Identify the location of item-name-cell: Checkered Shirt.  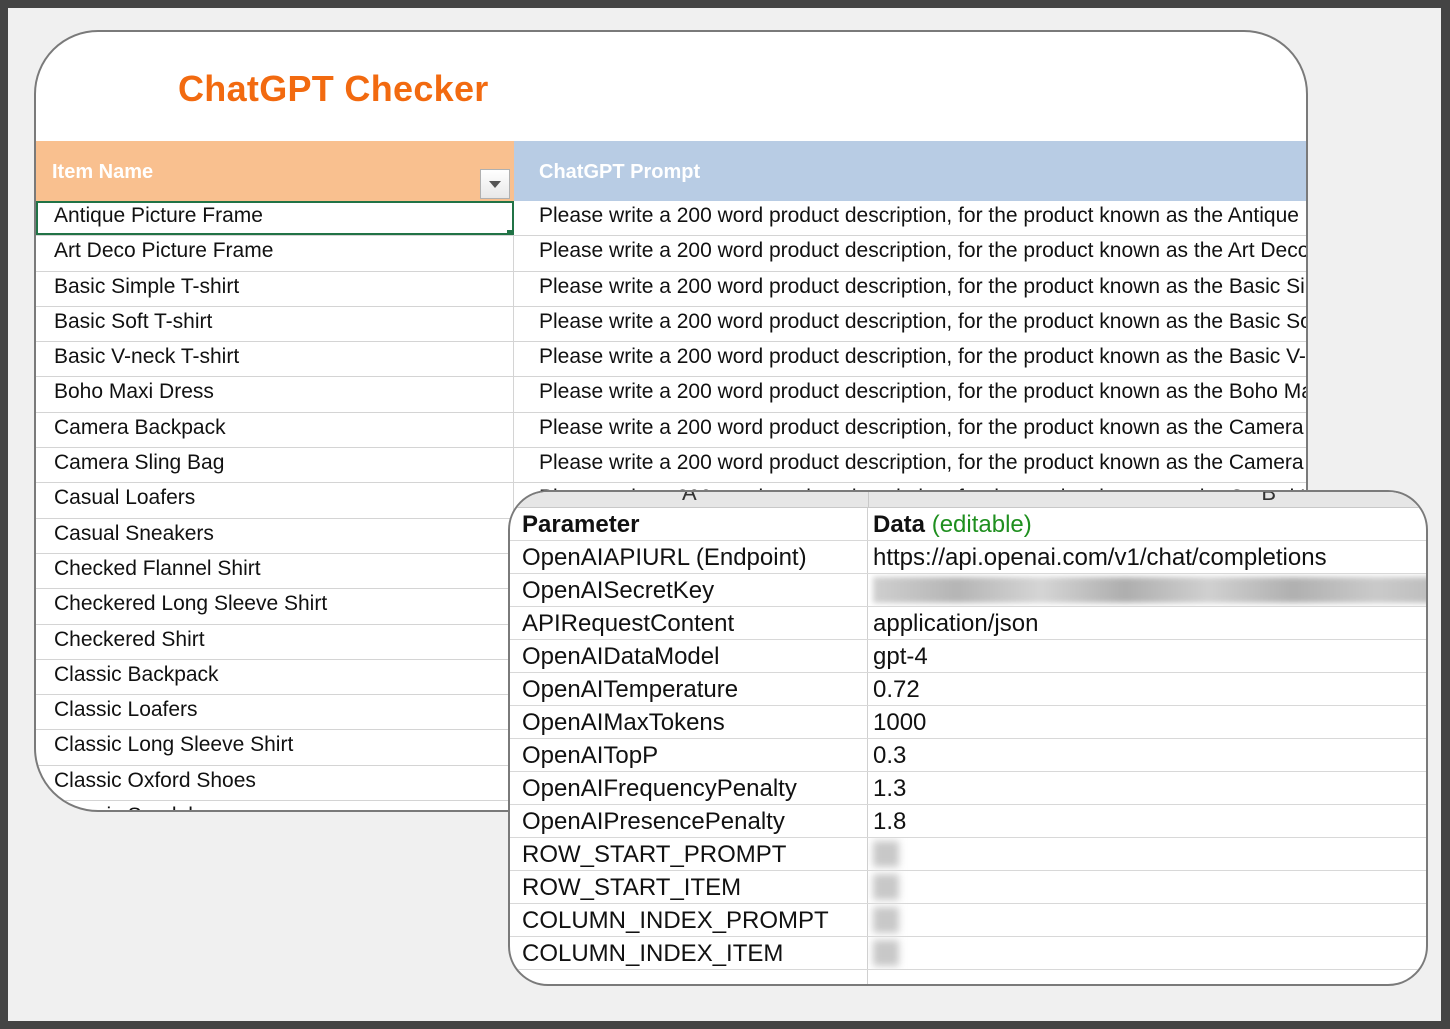
(275, 641).